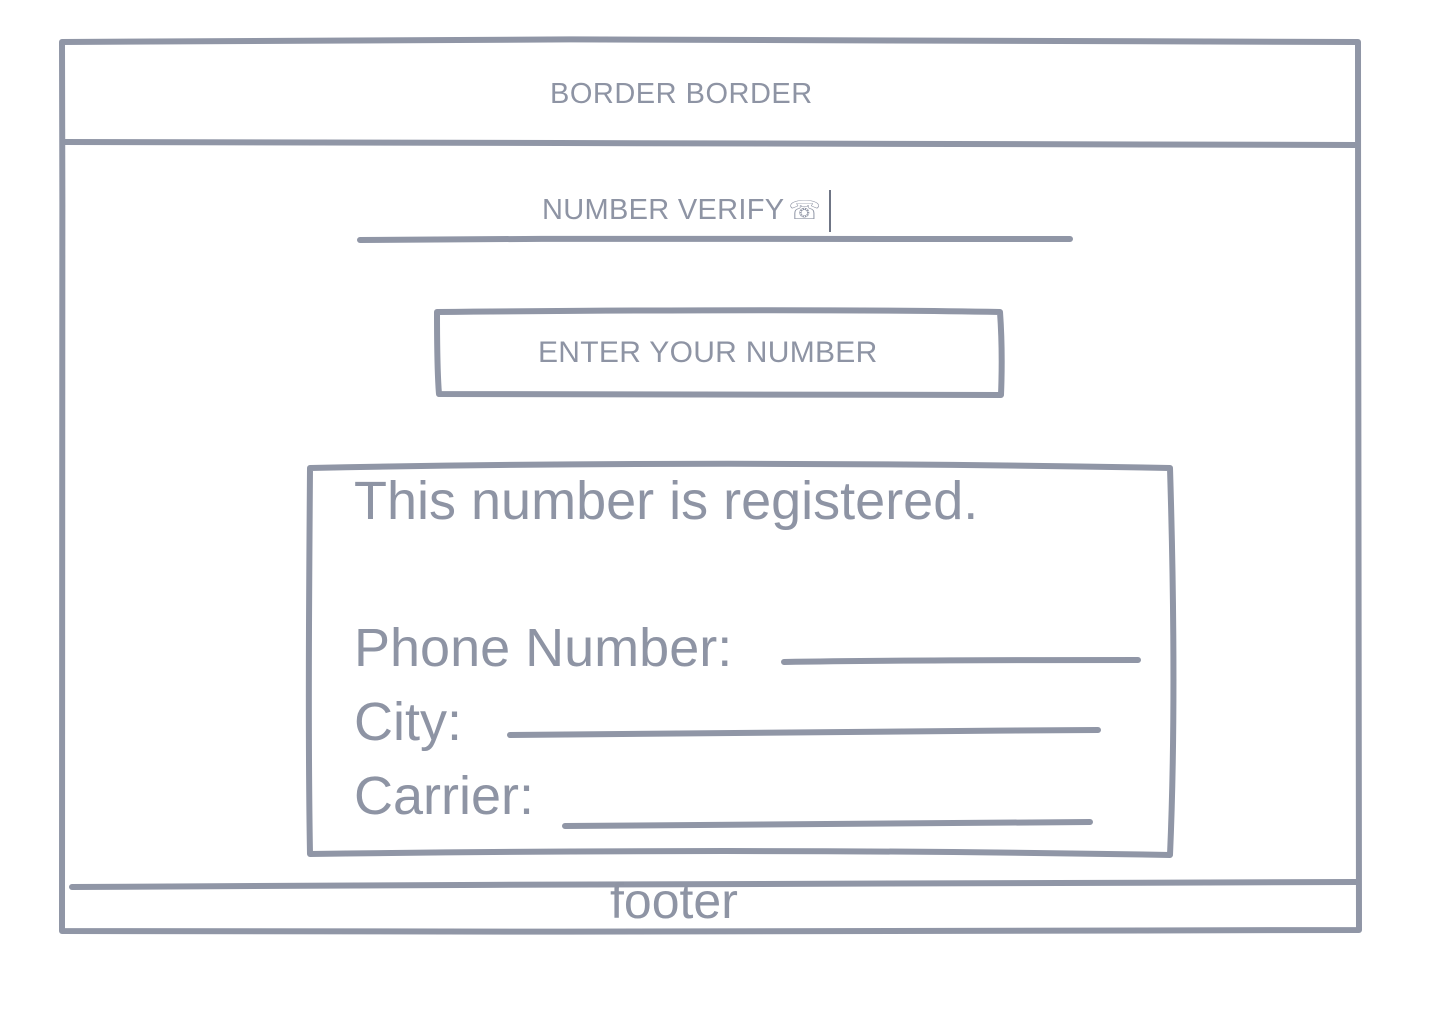 This screenshot has height=1012, width=1448. Describe the element at coordinates (827, 824) in the screenshot. I see `carrier-underline` at that location.